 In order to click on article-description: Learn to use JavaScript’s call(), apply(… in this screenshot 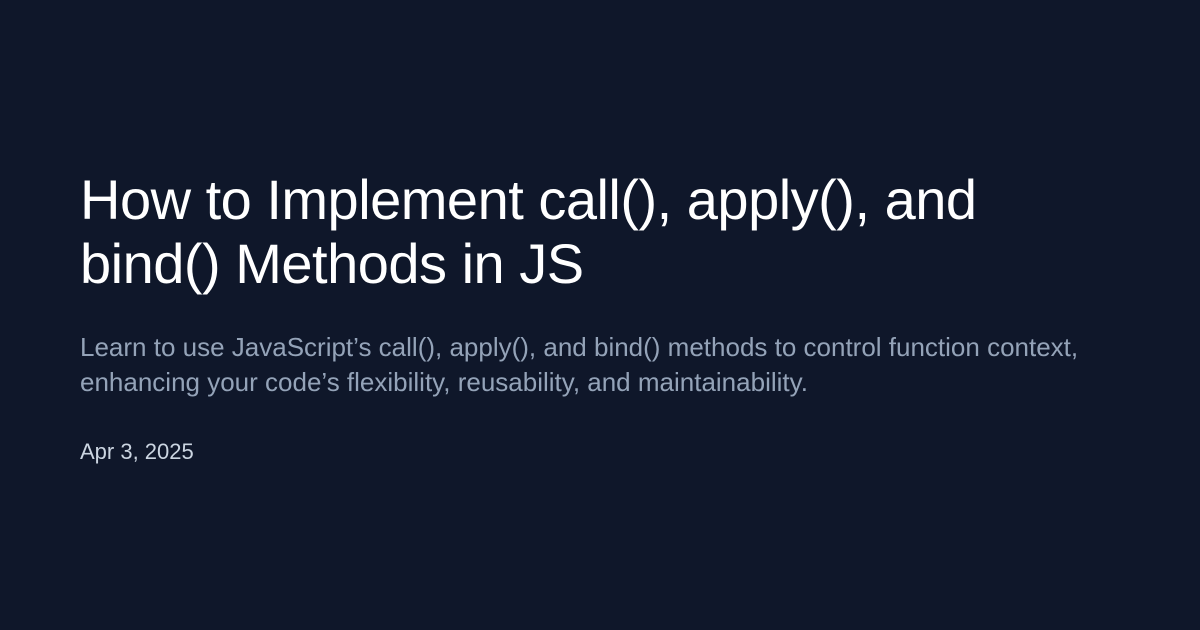, I will do `click(579, 364)`.